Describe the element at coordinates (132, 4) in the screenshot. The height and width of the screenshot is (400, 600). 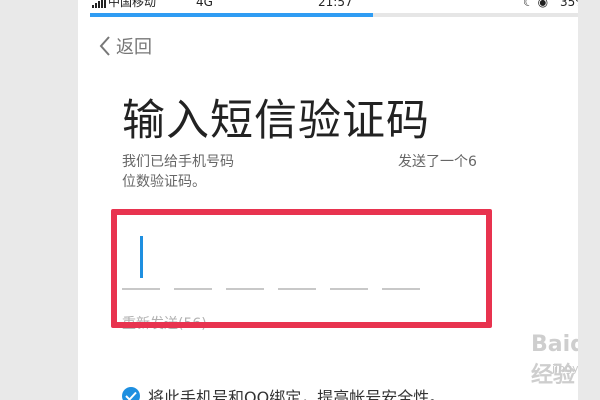
I see `carrier-label: 中国移动` at that location.